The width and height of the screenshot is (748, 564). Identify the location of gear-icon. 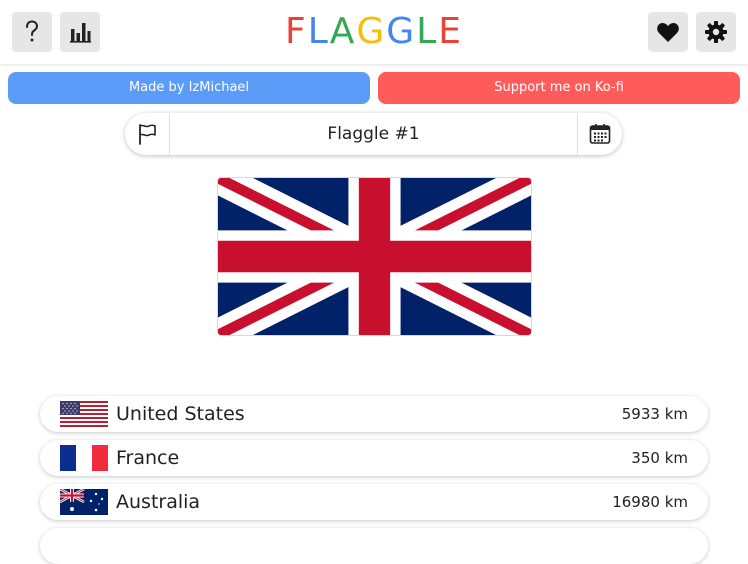
(716, 32).